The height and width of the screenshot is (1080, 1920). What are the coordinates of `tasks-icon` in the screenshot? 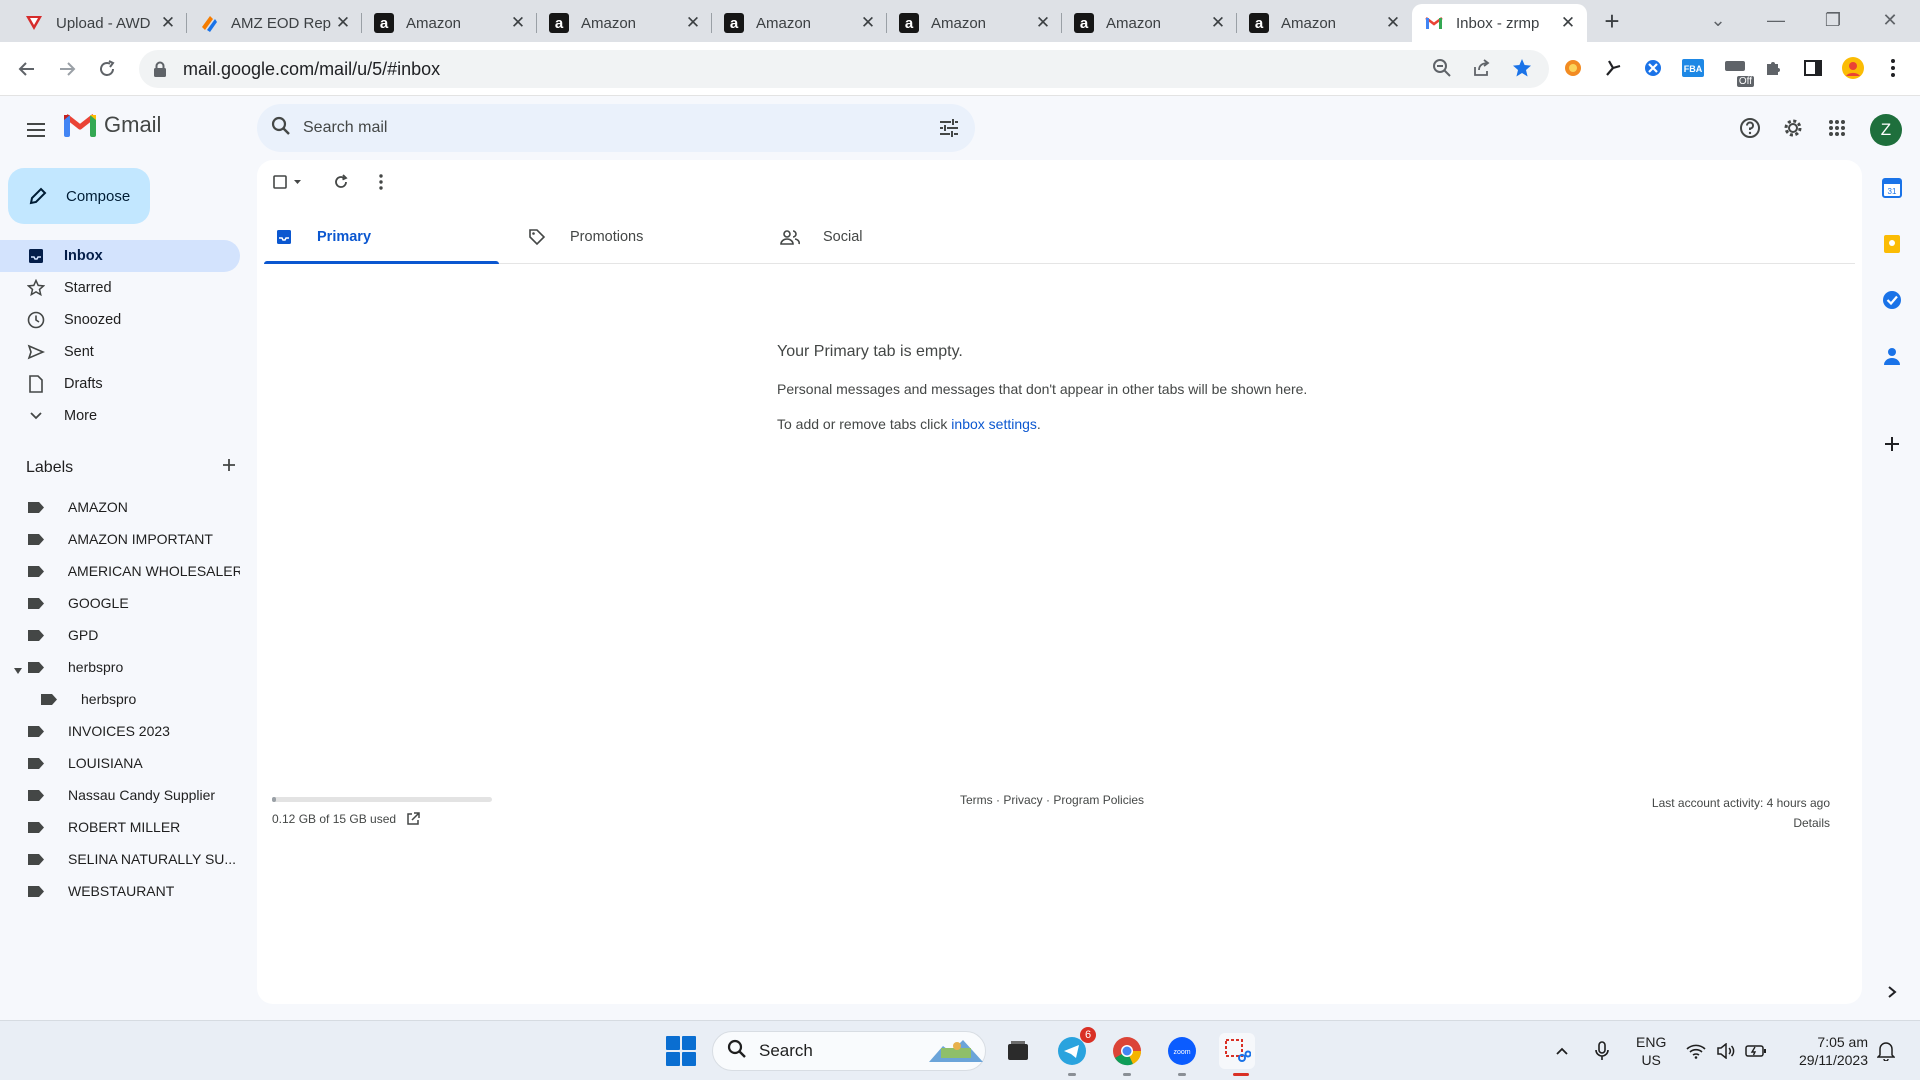 It's located at (1892, 300).